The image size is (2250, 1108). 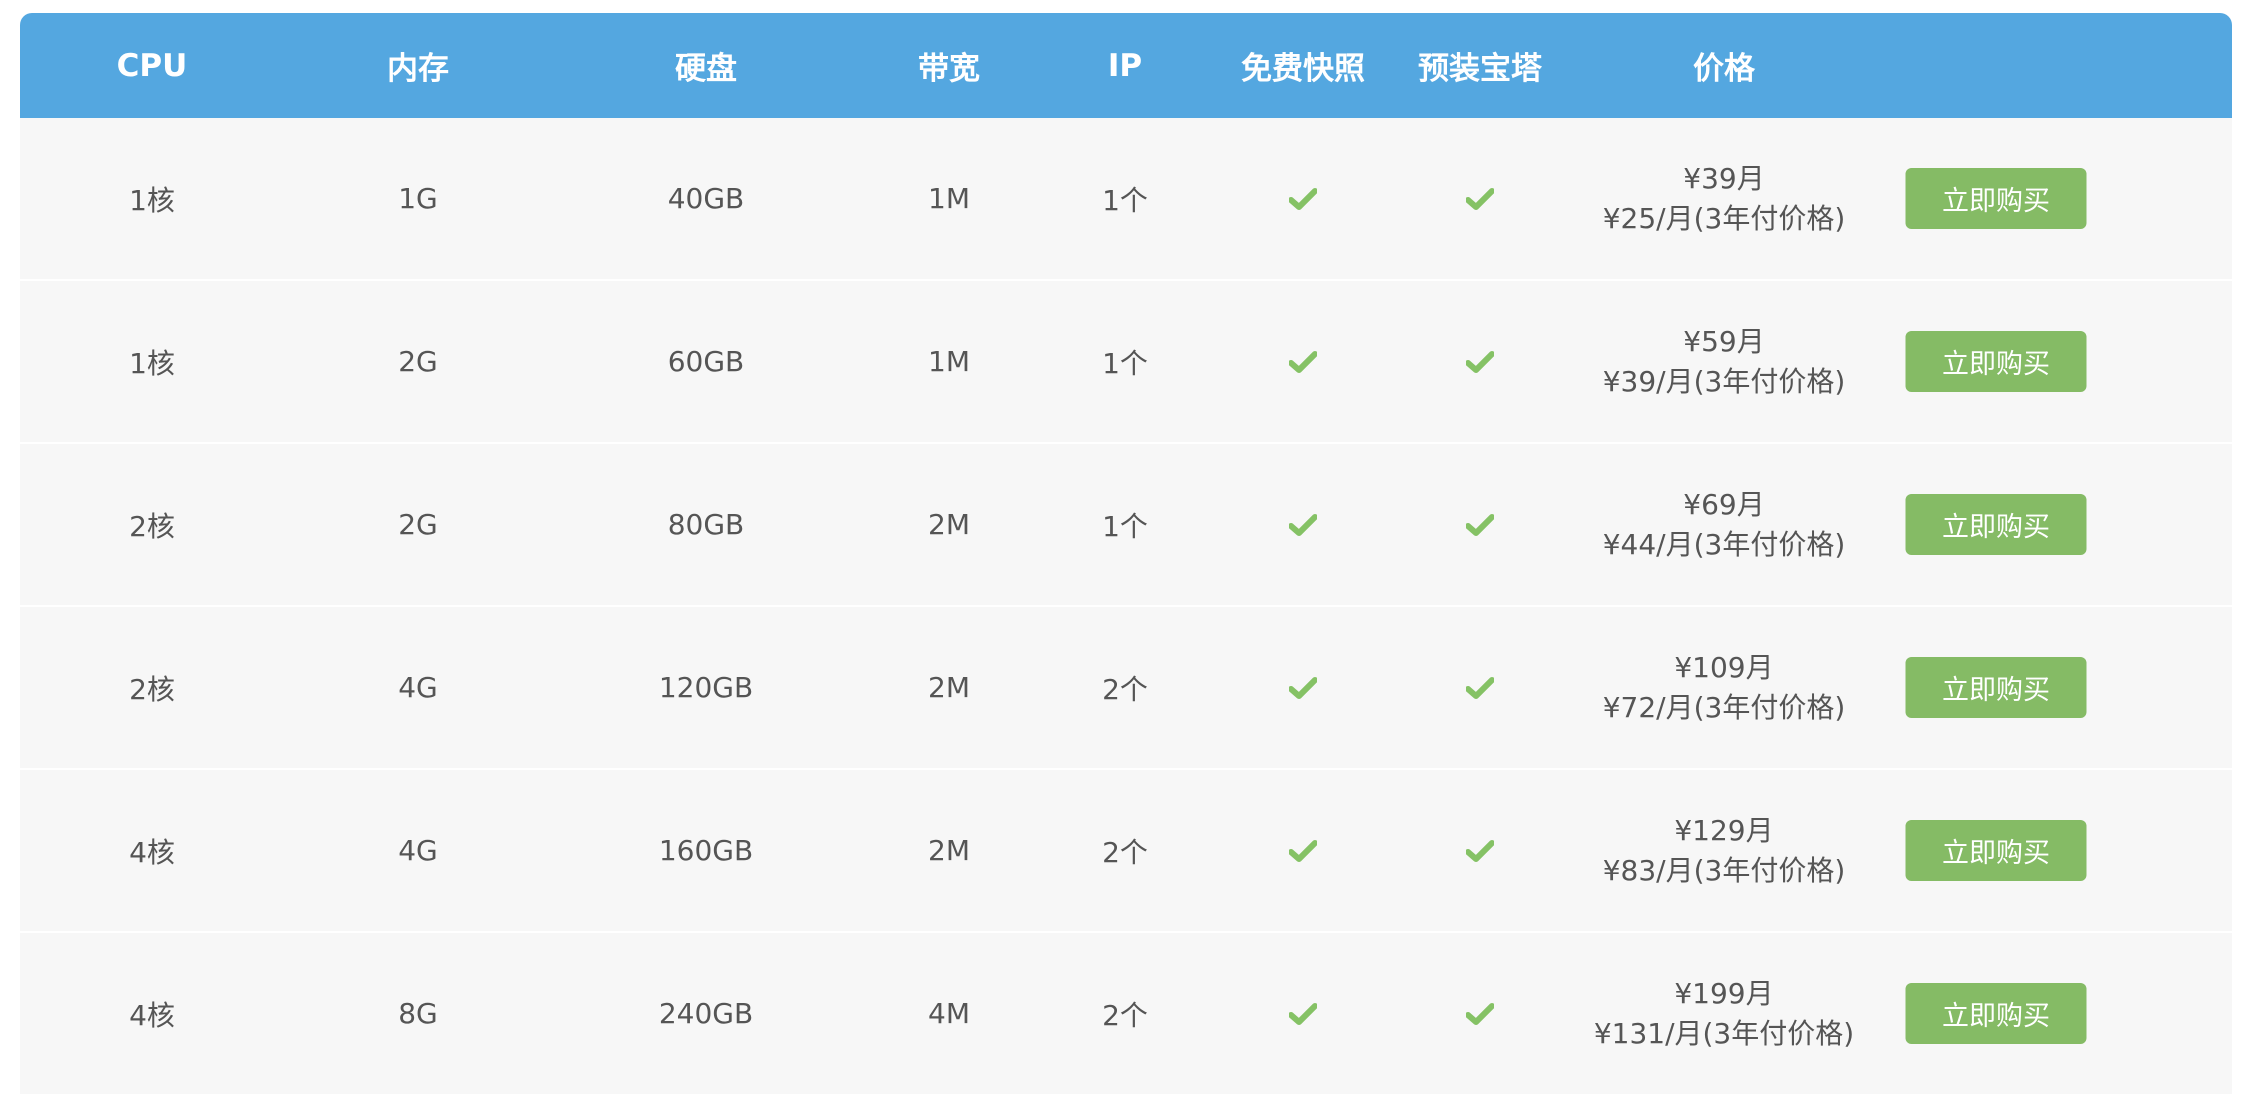 What do you see at coordinates (706, 850) in the screenshot?
I see `cell-disk: 160GB` at bounding box center [706, 850].